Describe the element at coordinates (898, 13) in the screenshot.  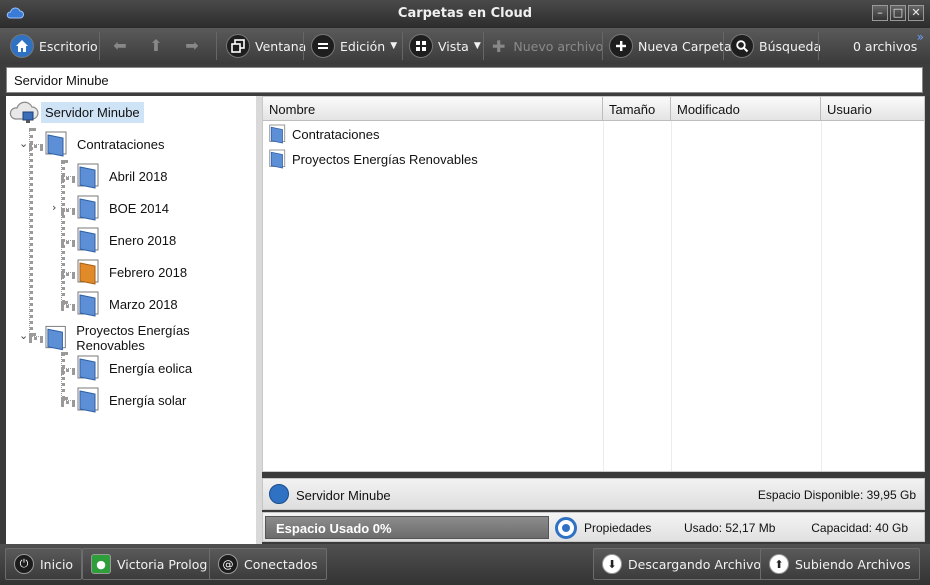
I see `maximize-button: □` at that location.